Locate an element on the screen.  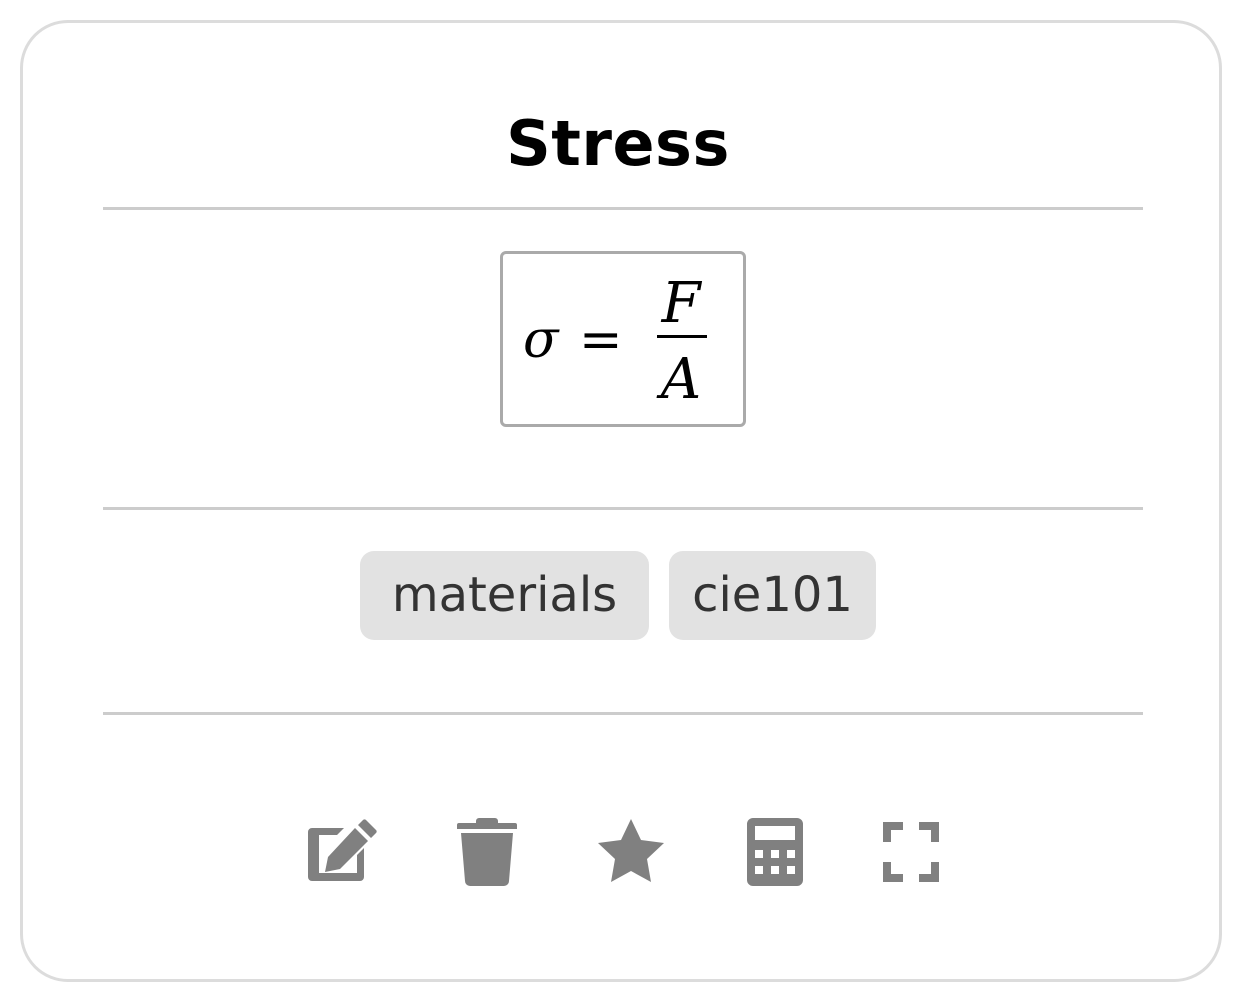
divider-middle is located at coordinates (623, 508).